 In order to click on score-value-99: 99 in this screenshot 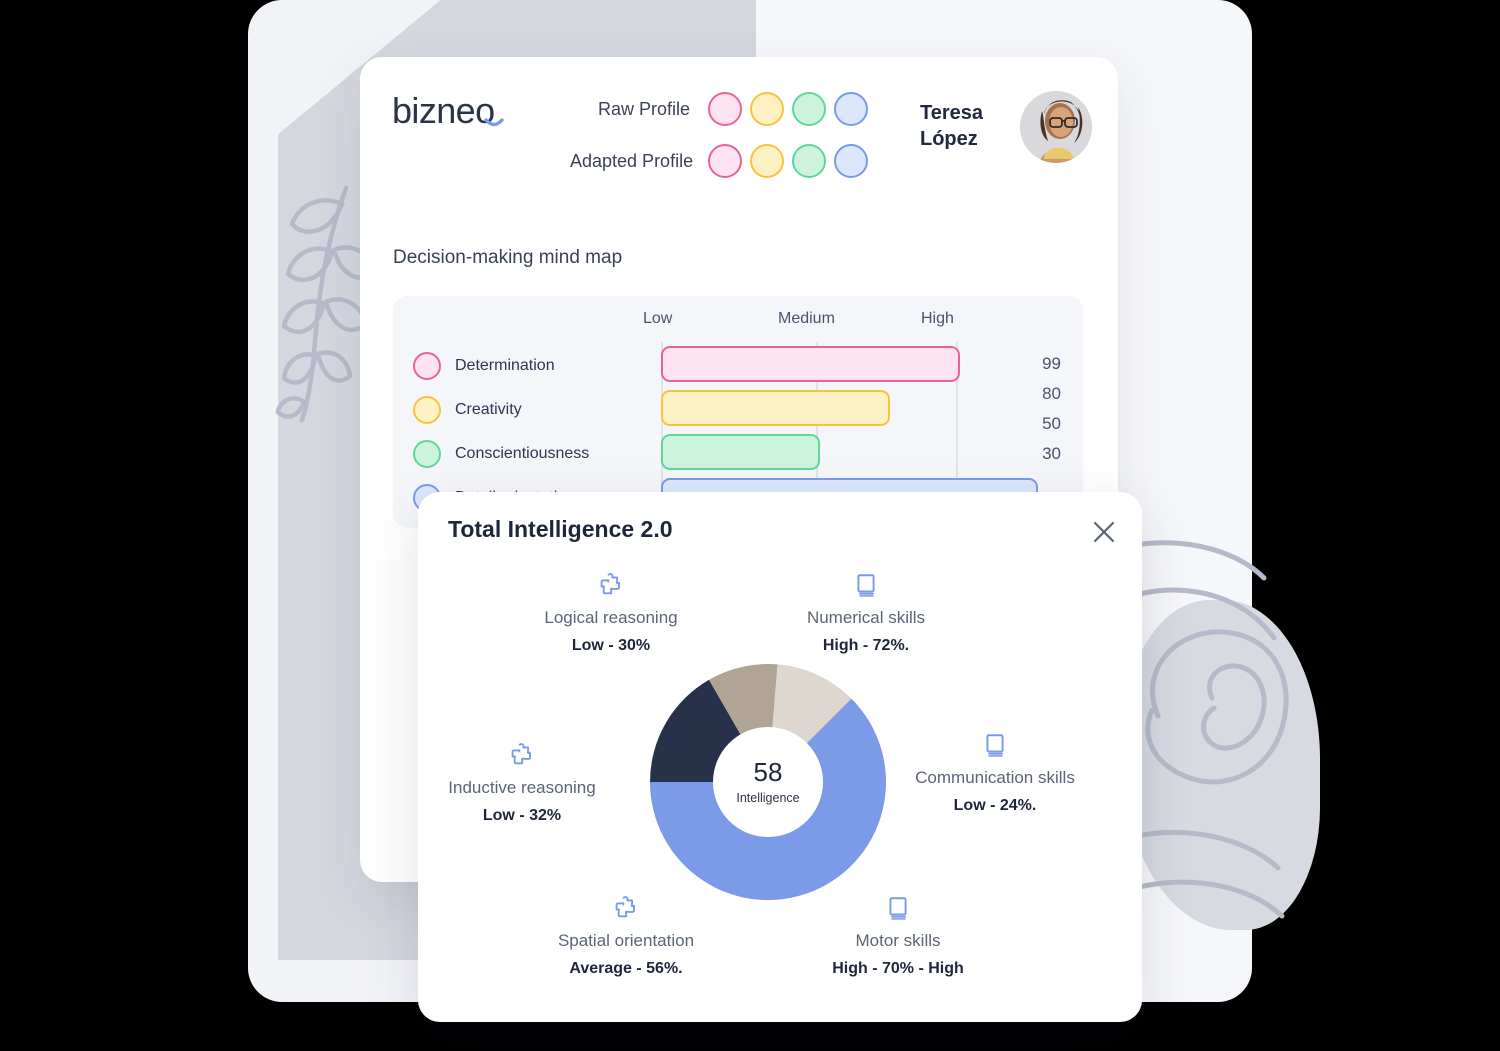, I will do `click(1051, 363)`.